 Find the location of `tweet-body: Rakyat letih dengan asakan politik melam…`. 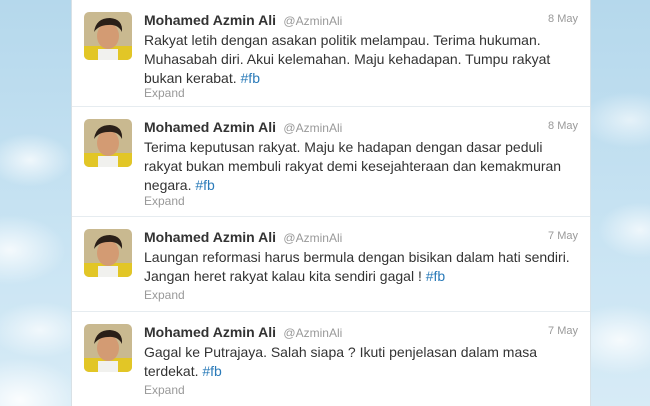

tweet-body: Rakyat letih dengan asakan politik melam… is located at coordinates (347, 59).